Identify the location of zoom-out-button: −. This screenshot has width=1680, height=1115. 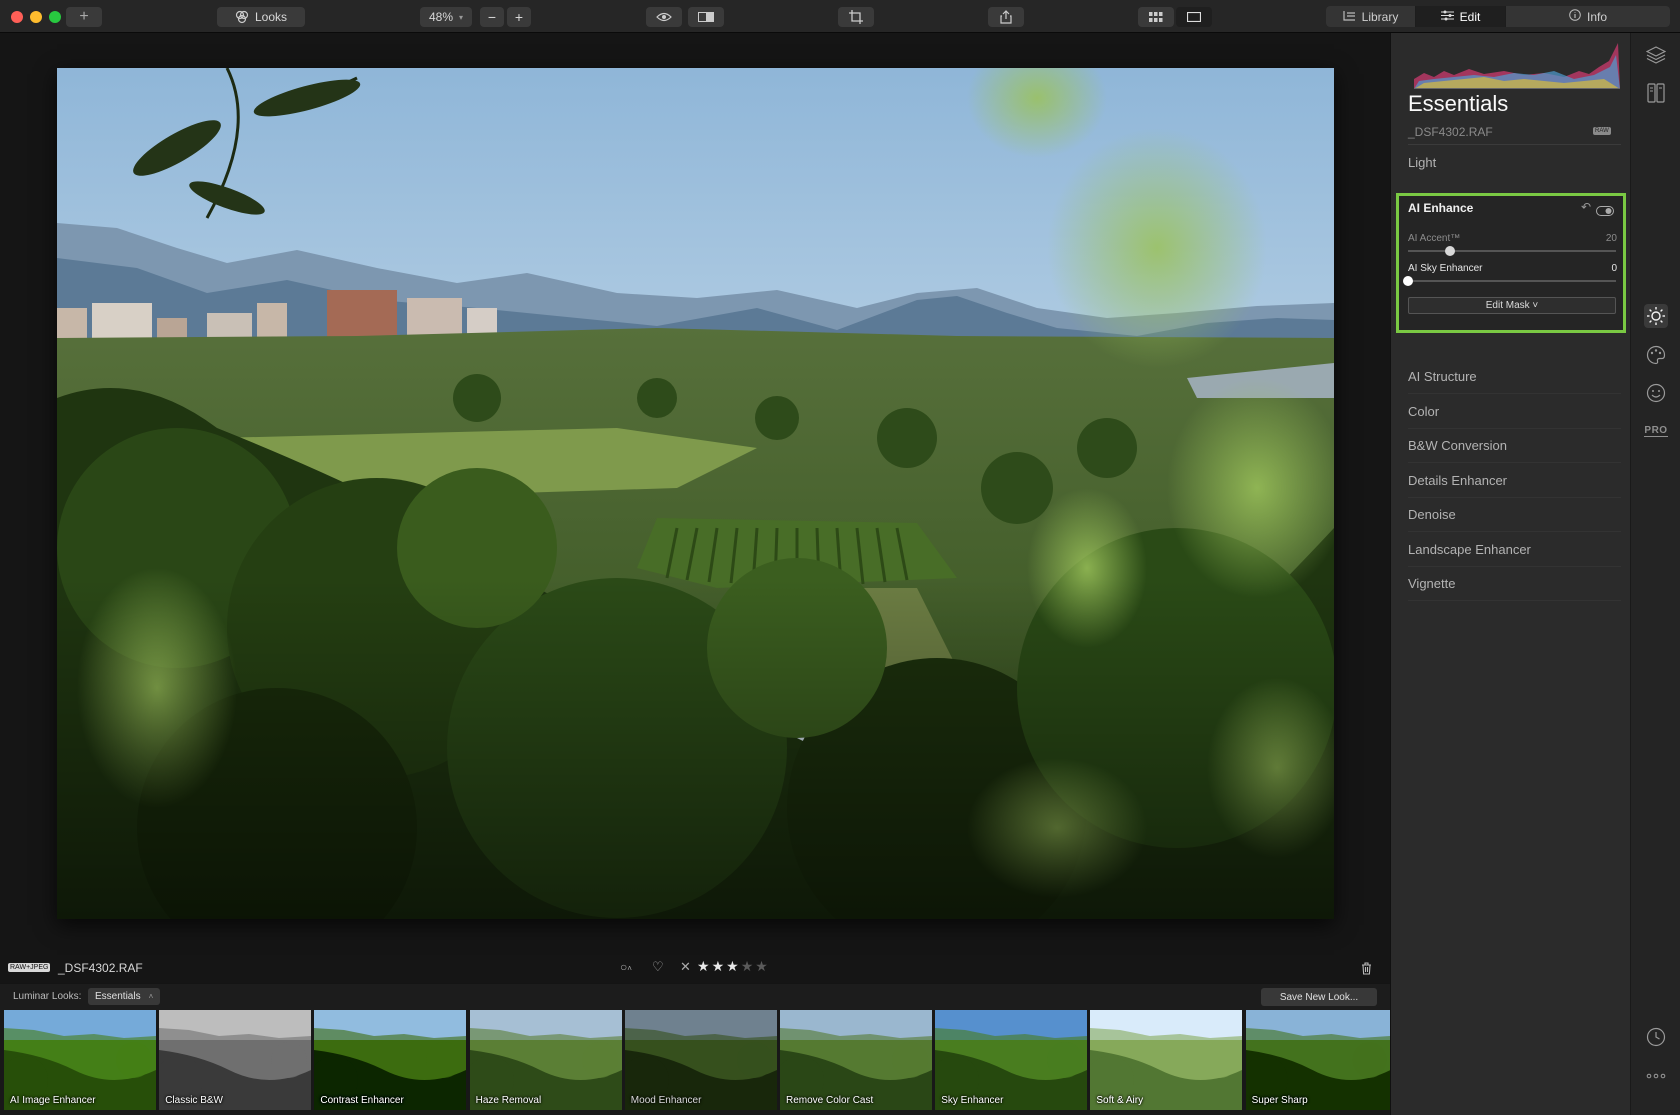
(492, 17).